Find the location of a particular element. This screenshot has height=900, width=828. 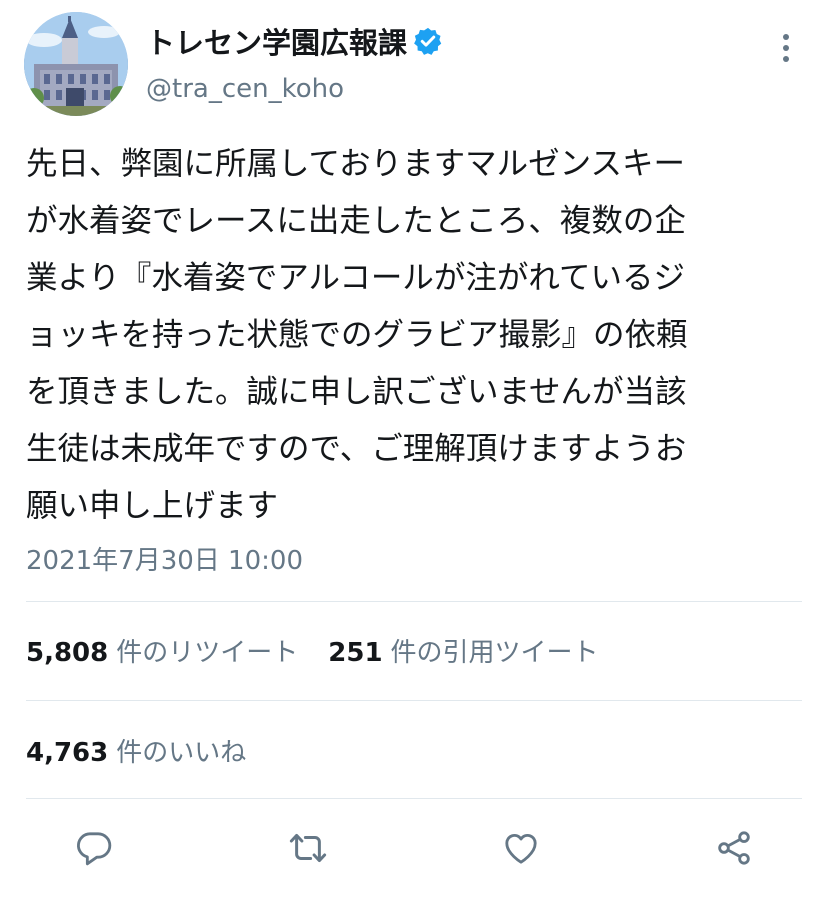

share-icon is located at coordinates (734, 848).